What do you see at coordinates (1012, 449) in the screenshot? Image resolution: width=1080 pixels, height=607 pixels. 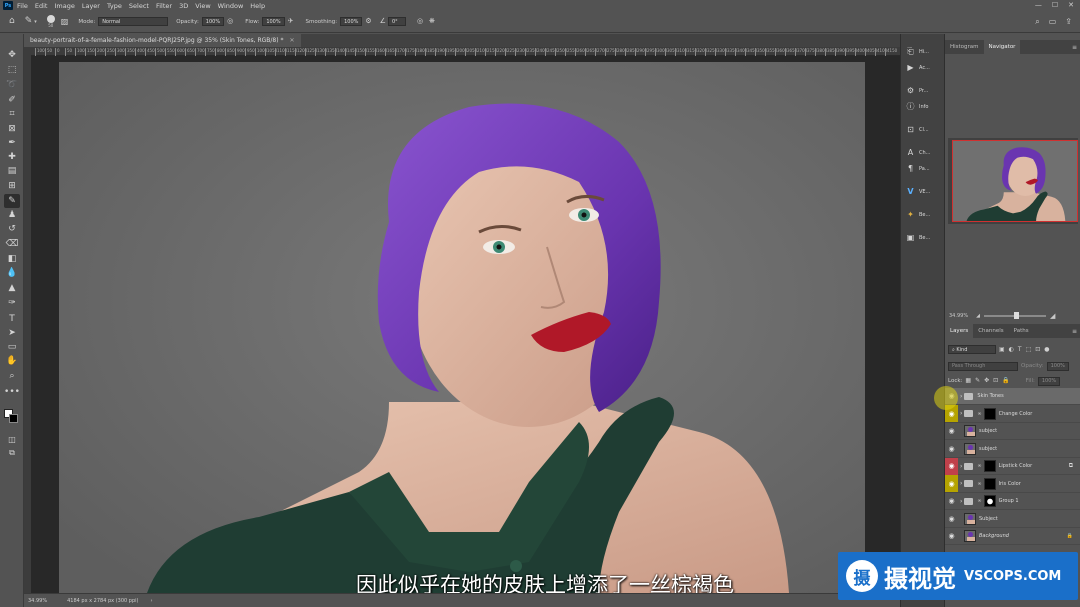 I see `layer-row: ◉ subject` at bounding box center [1012, 449].